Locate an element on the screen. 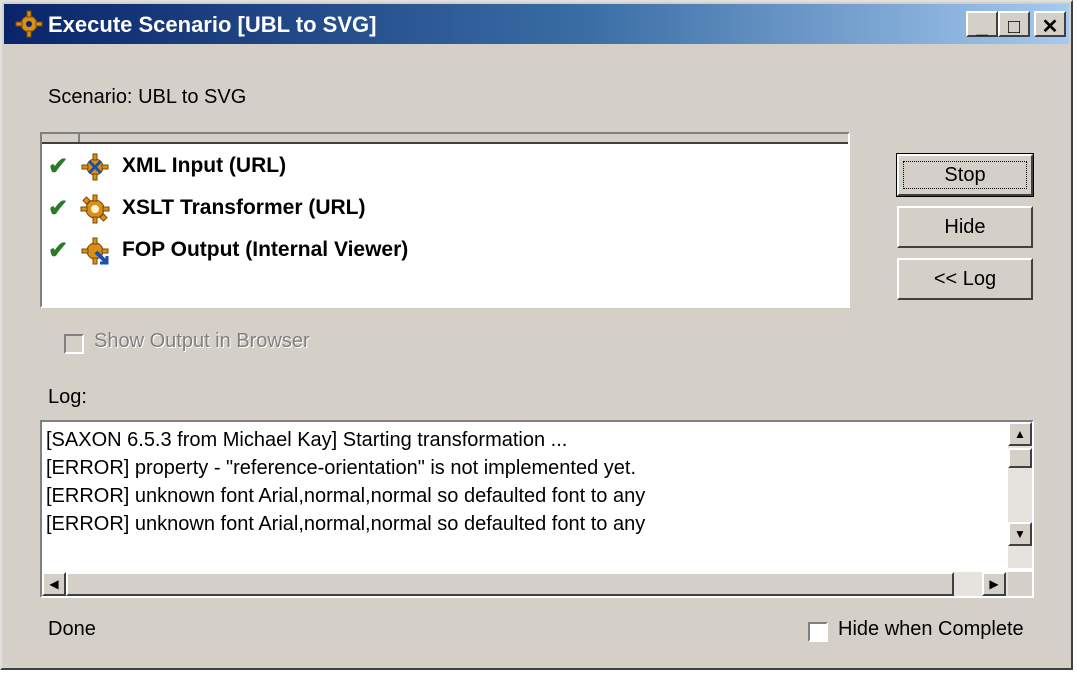 The width and height of the screenshot is (1077, 674). minimize-icon: _ is located at coordinates (982, 27).